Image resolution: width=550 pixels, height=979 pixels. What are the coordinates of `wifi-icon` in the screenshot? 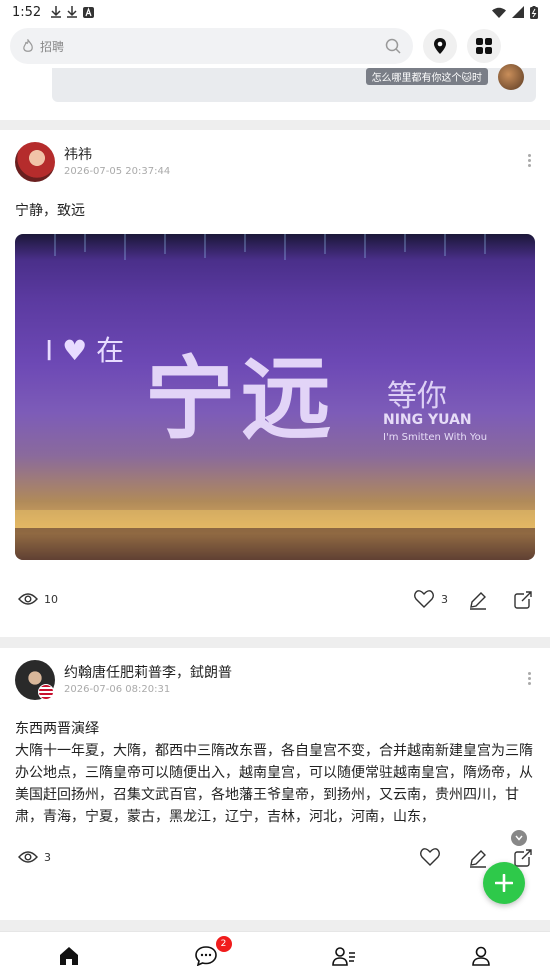 It's located at (499, 12).